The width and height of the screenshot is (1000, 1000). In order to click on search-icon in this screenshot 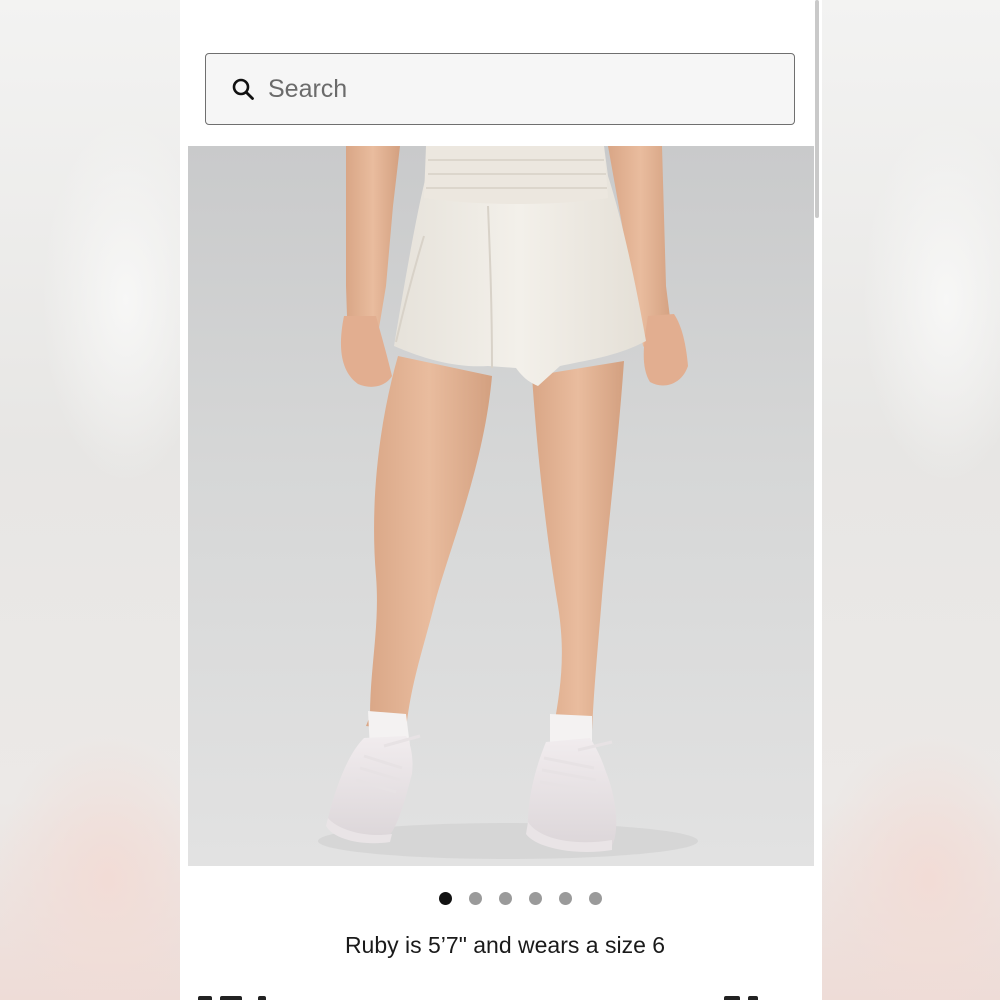, I will do `click(243, 89)`.